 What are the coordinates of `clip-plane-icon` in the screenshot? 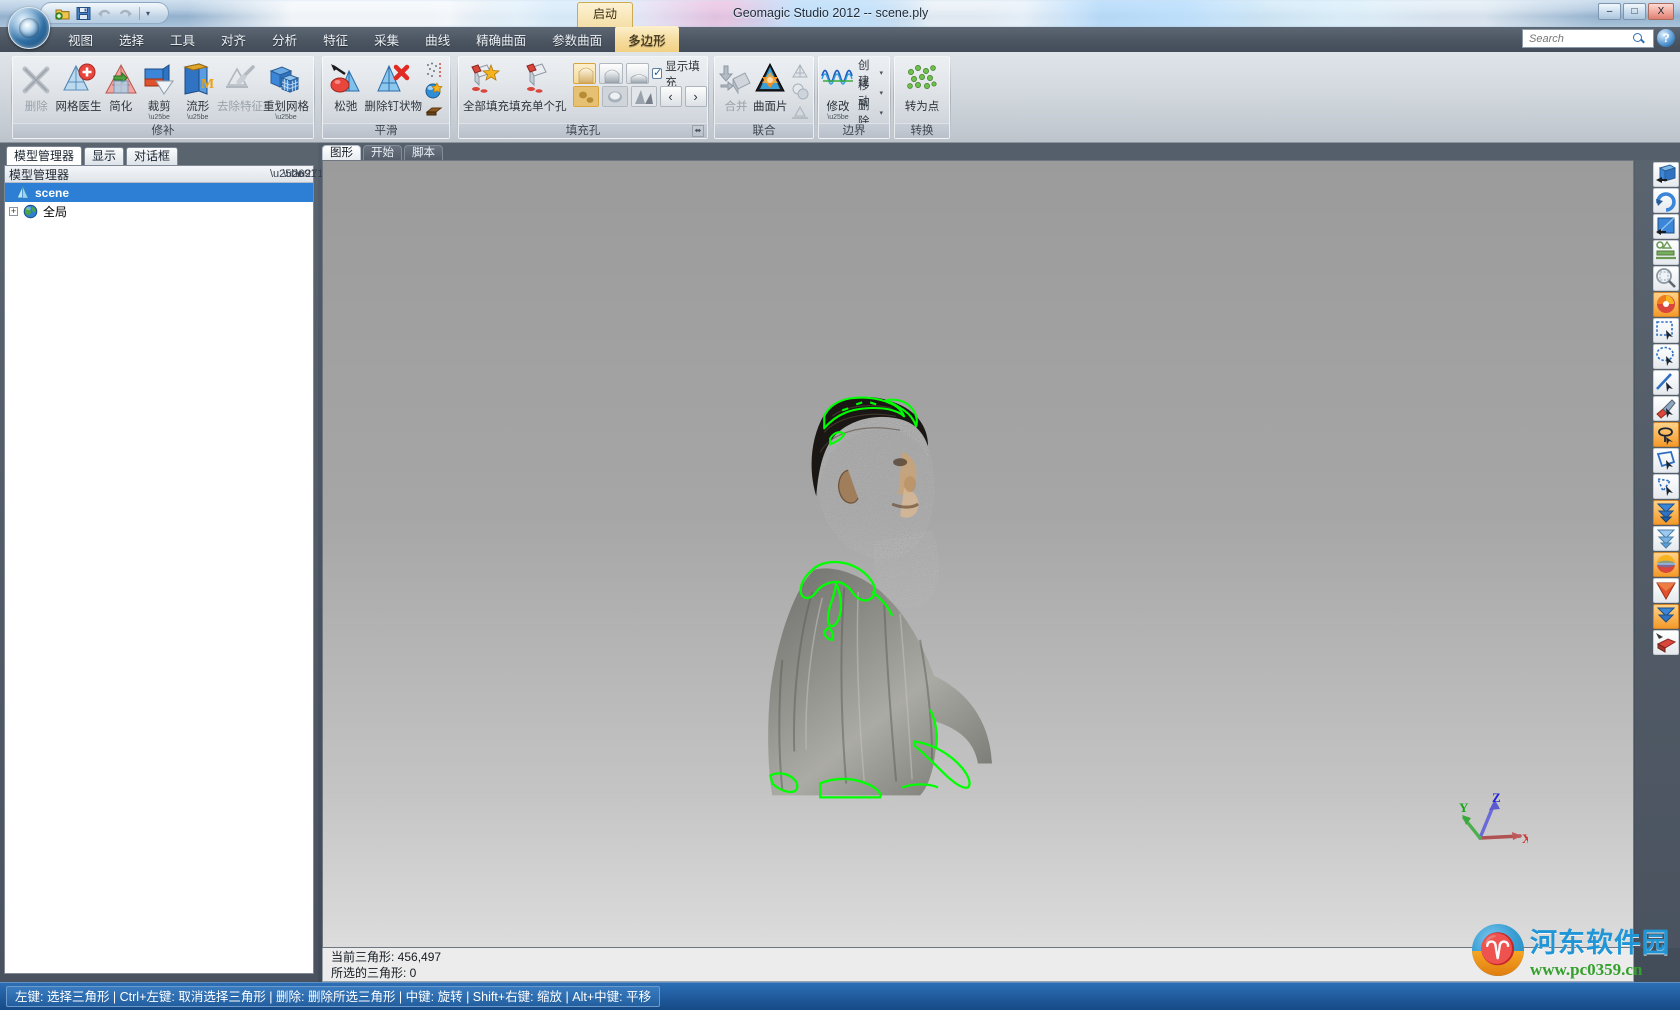 It's located at (1666, 642).